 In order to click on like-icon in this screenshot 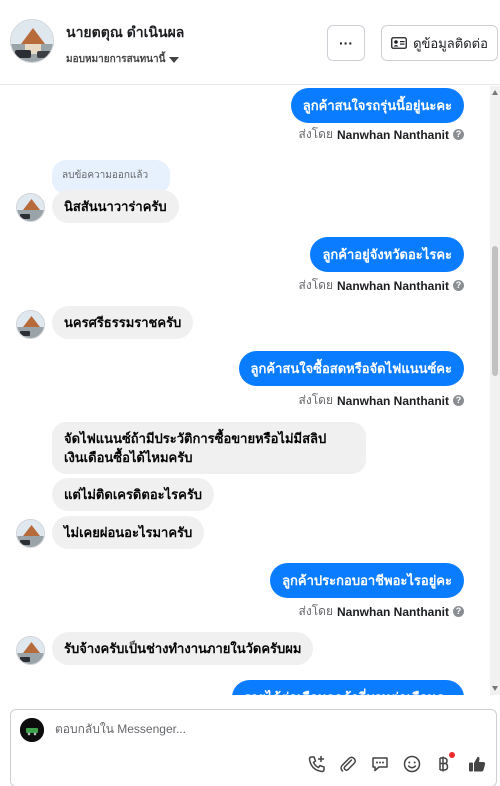, I will do `click(477, 764)`.